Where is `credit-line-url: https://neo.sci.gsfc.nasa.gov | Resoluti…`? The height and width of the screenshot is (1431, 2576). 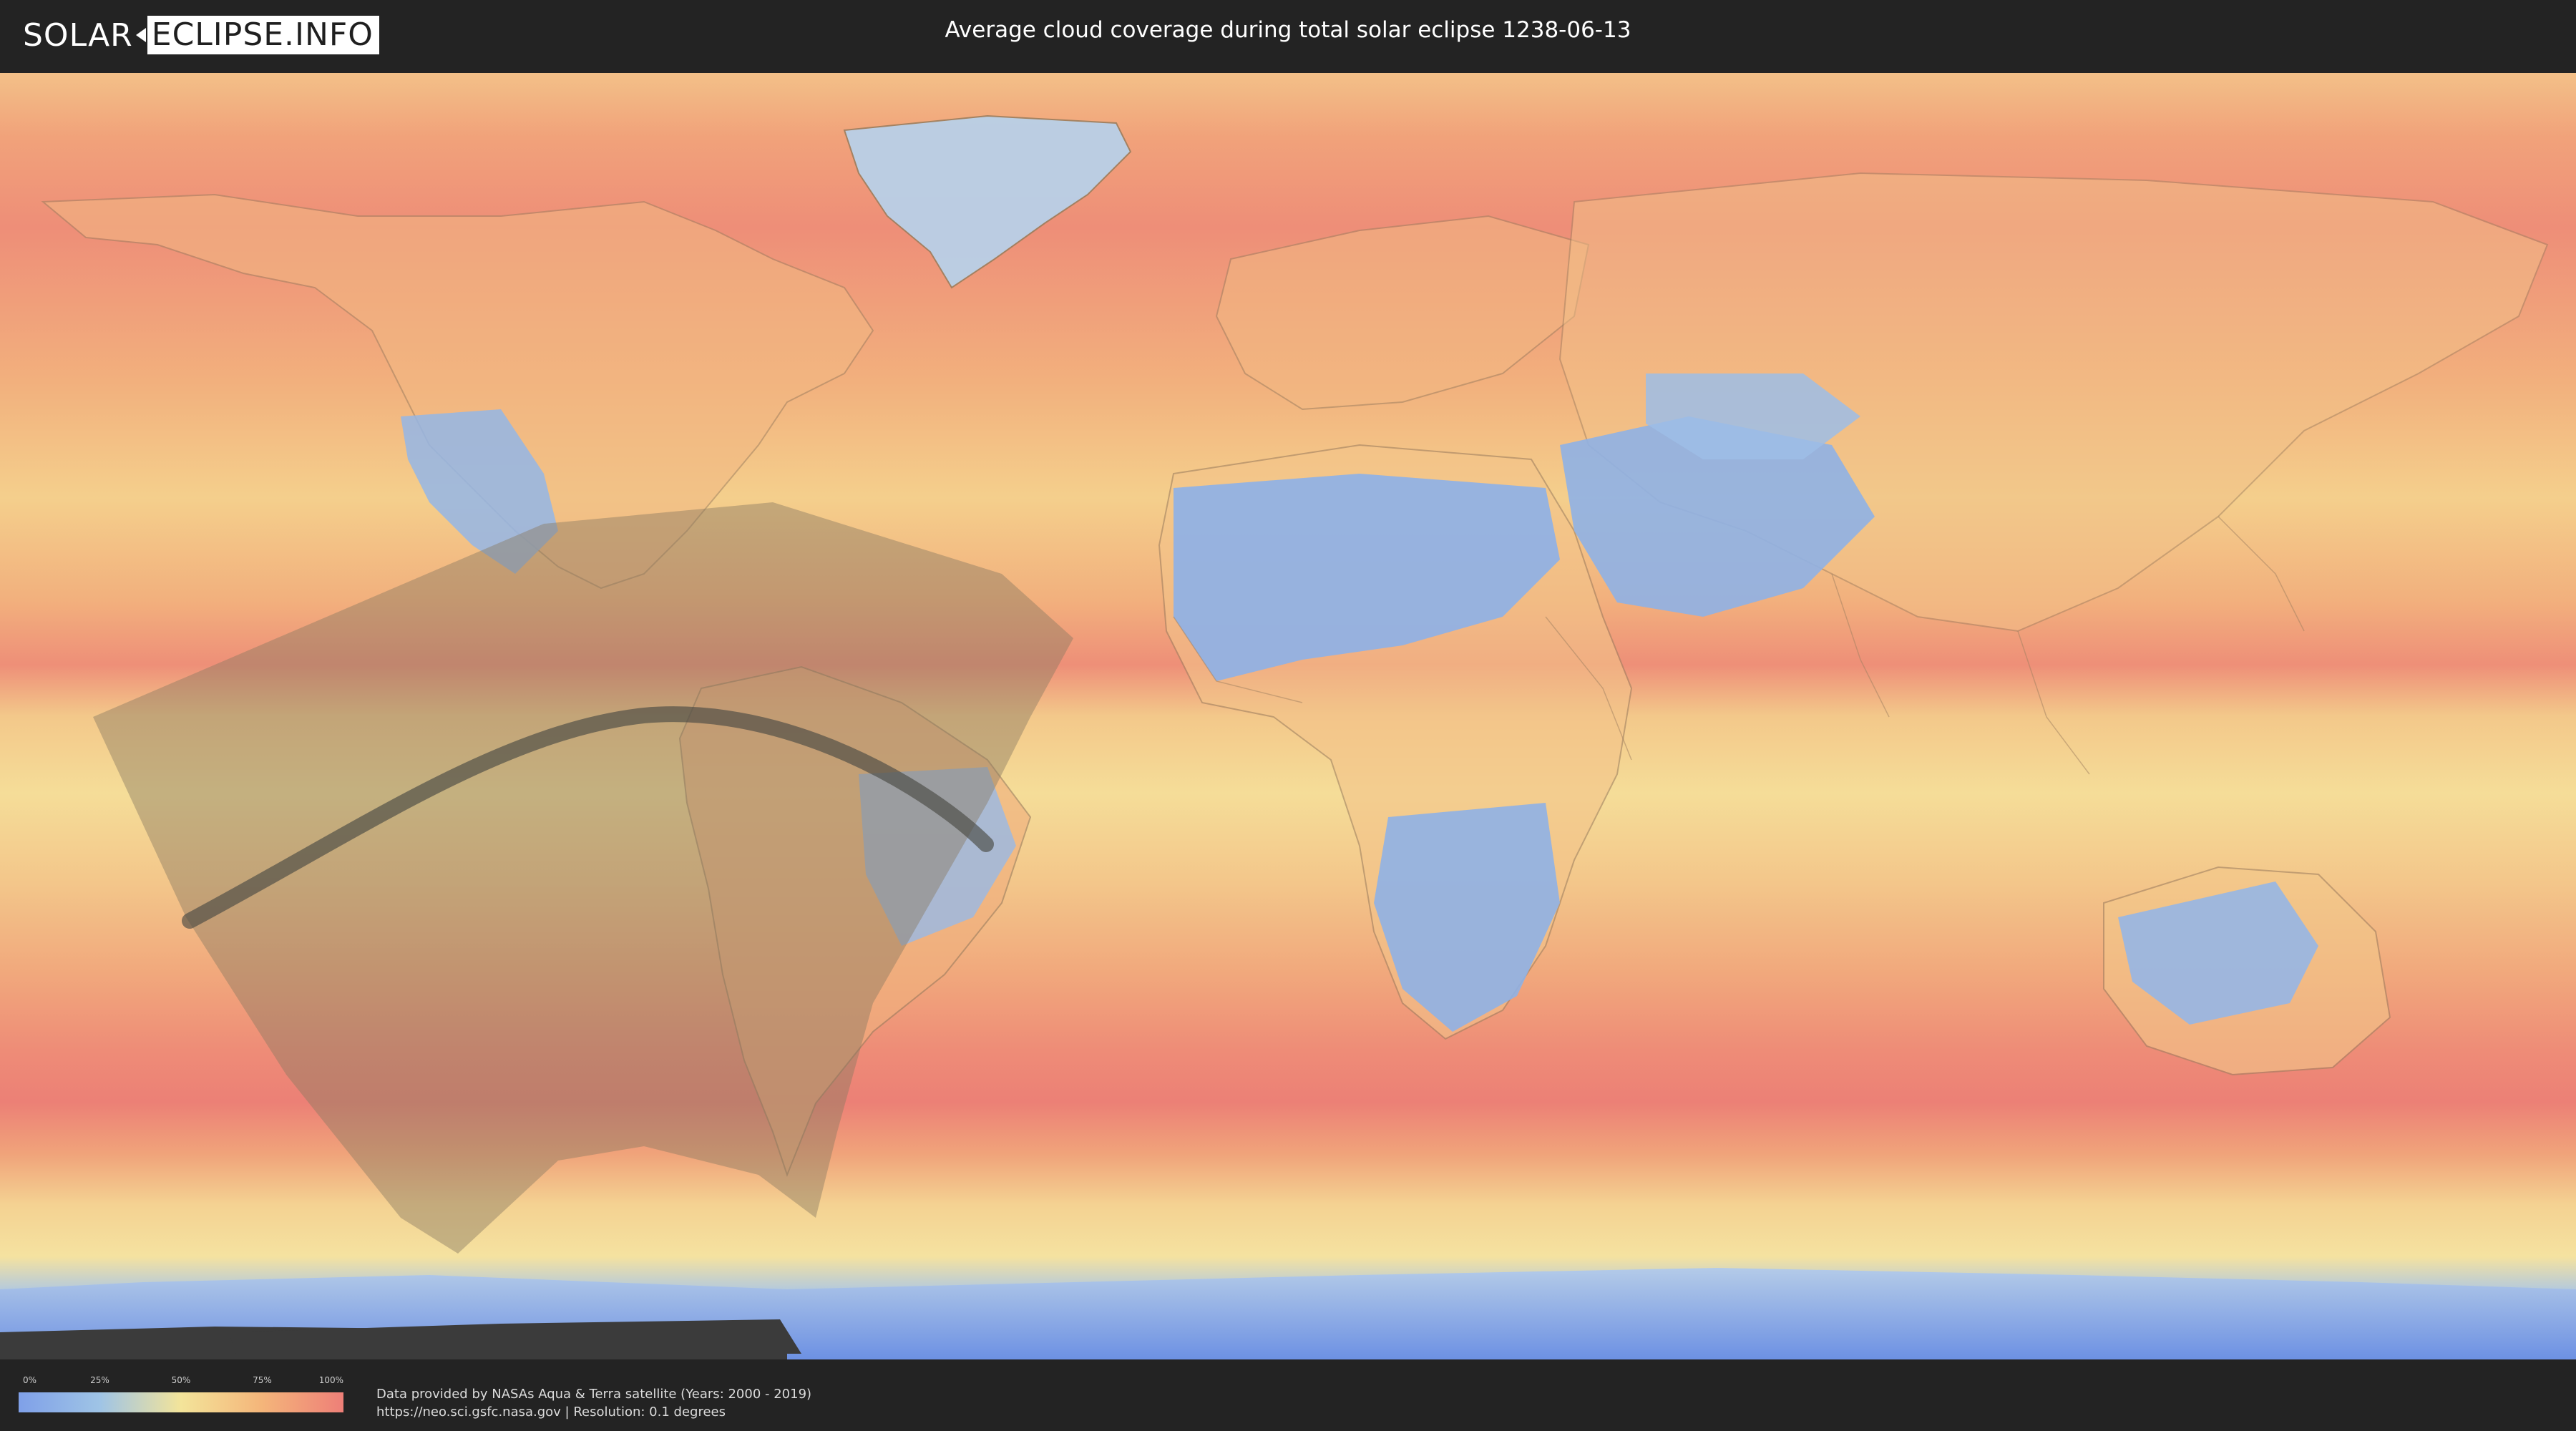 credit-line-url: https://neo.sci.gsfc.nasa.gov | Resoluti… is located at coordinates (593, 1412).